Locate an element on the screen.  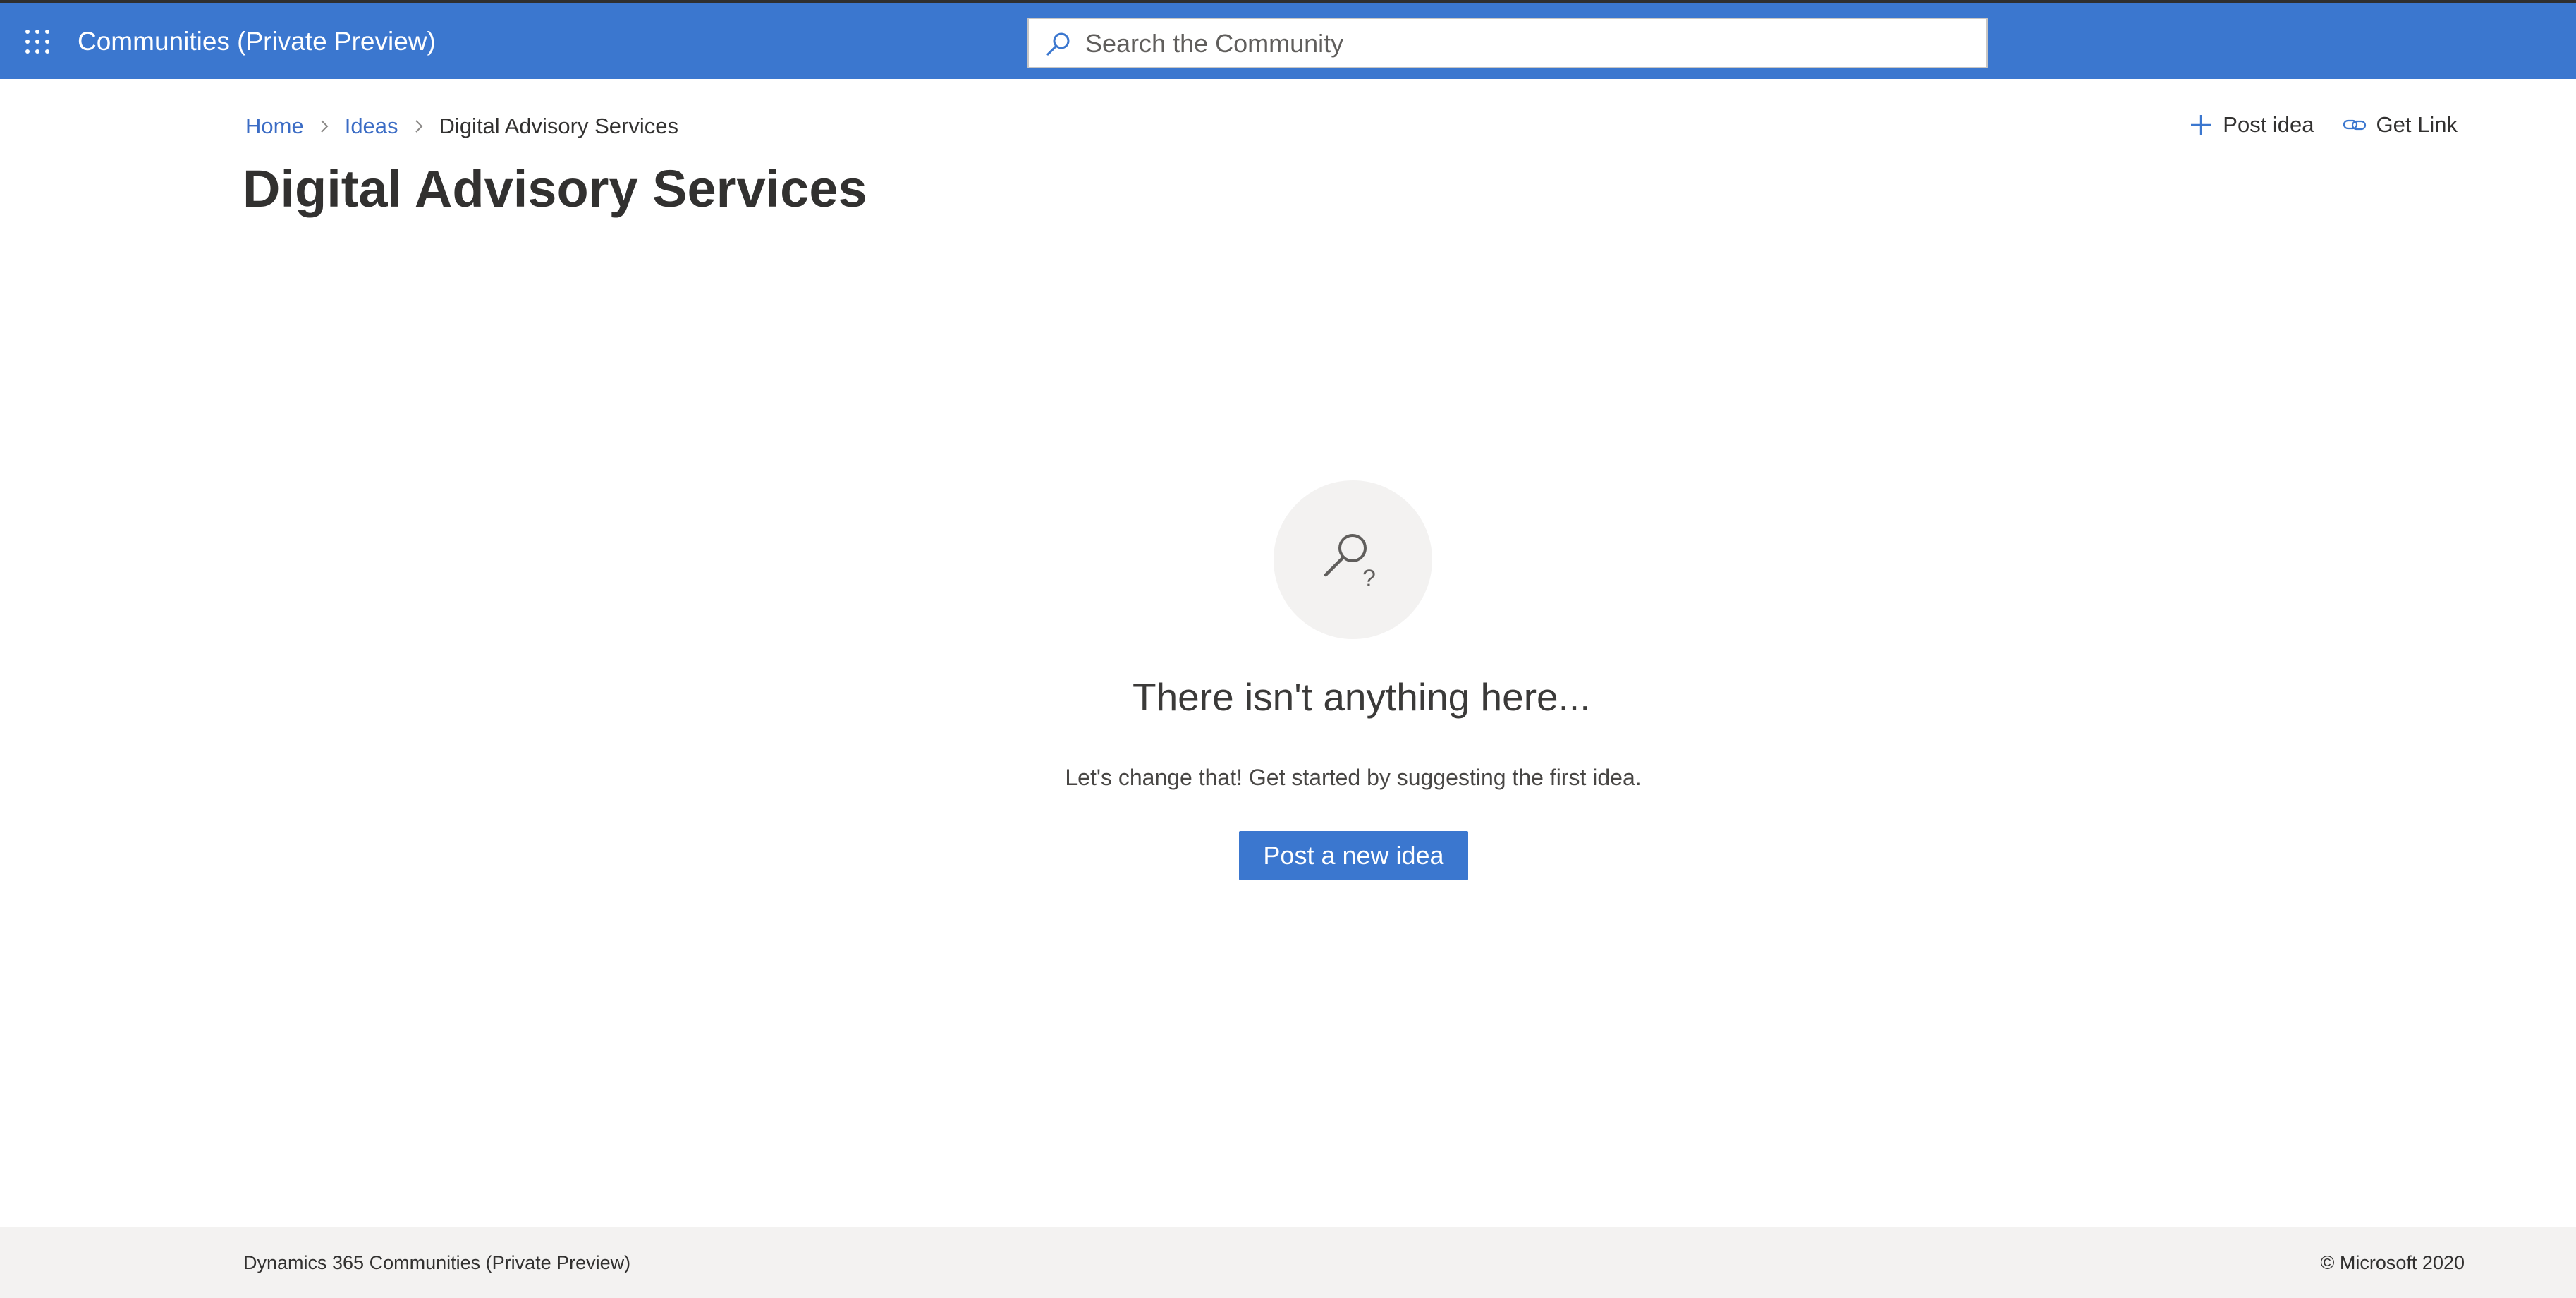
post-idea-label: Post idea is located at coordinates (2268, 124).